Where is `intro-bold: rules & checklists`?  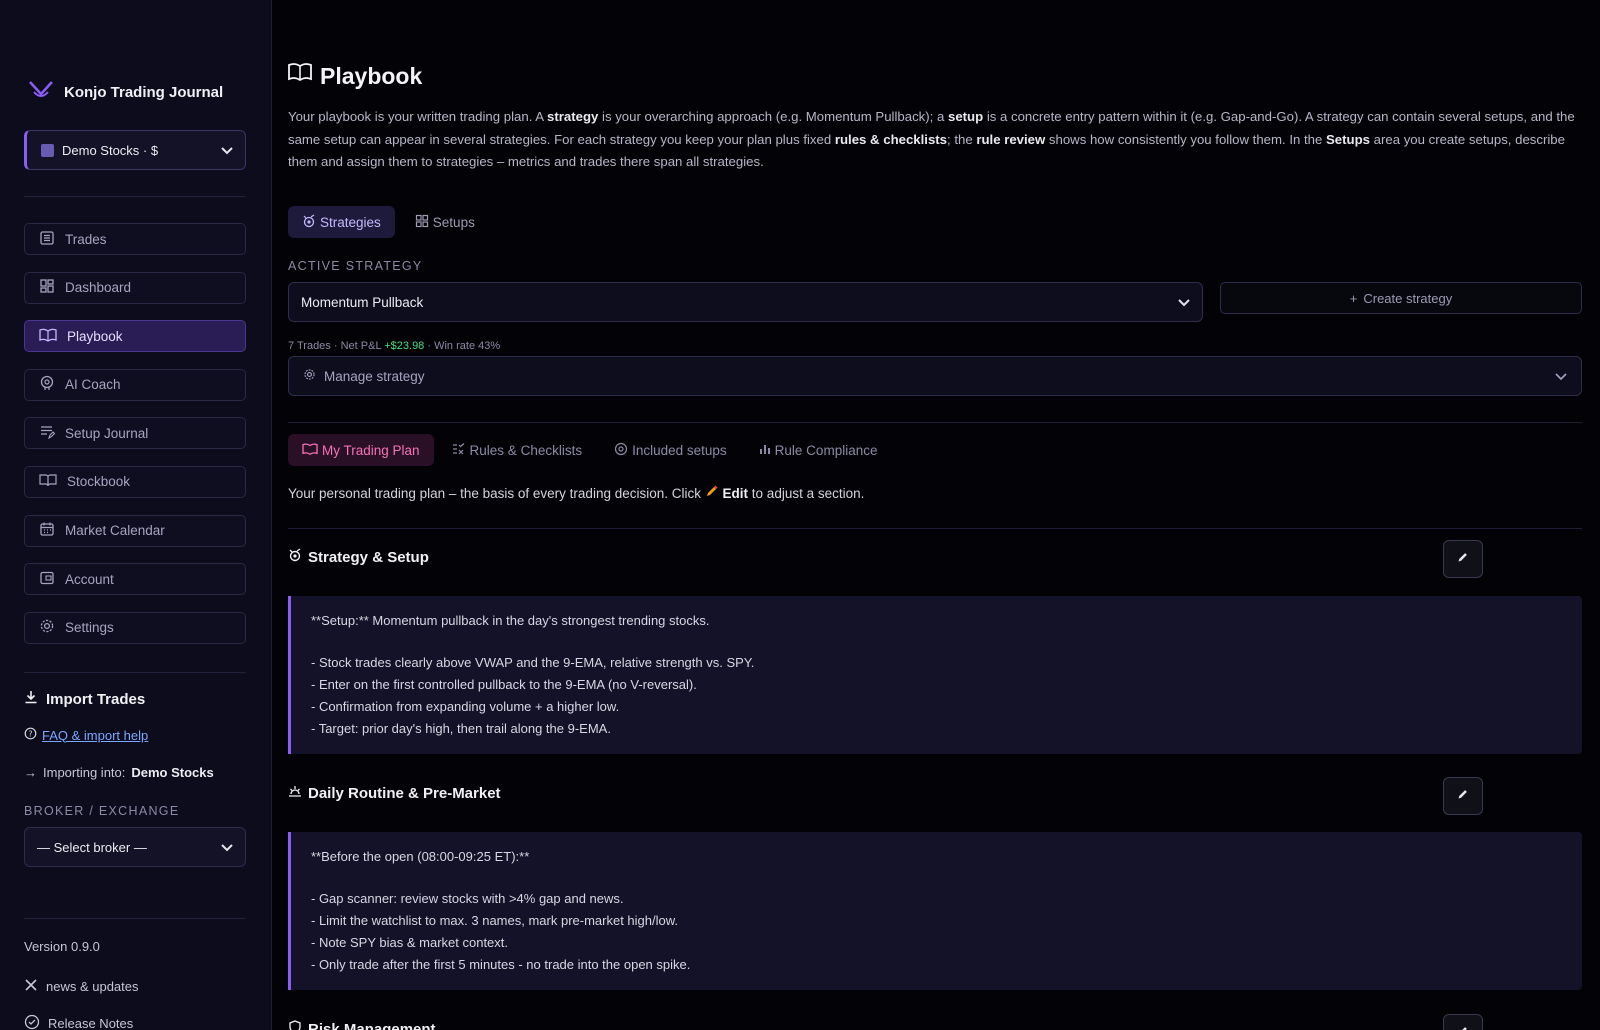
intro-bold: rules & checklists is located at coordinates (891, 139).